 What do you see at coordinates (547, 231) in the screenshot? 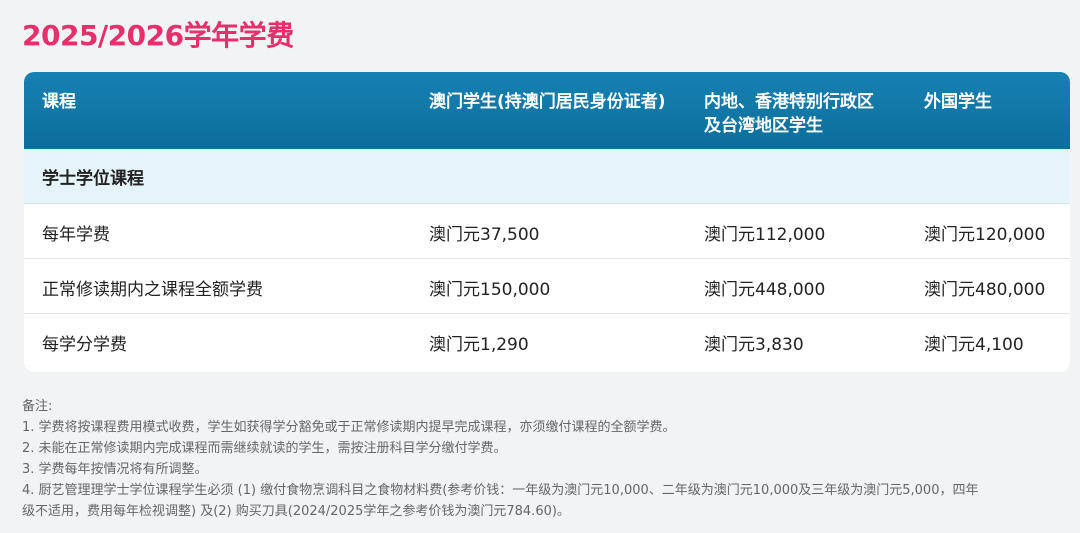
I see `table-row: 每年学费 澳门元37,500 澳门元112,000 澳门元120,000` at bounding box center [547, 231].